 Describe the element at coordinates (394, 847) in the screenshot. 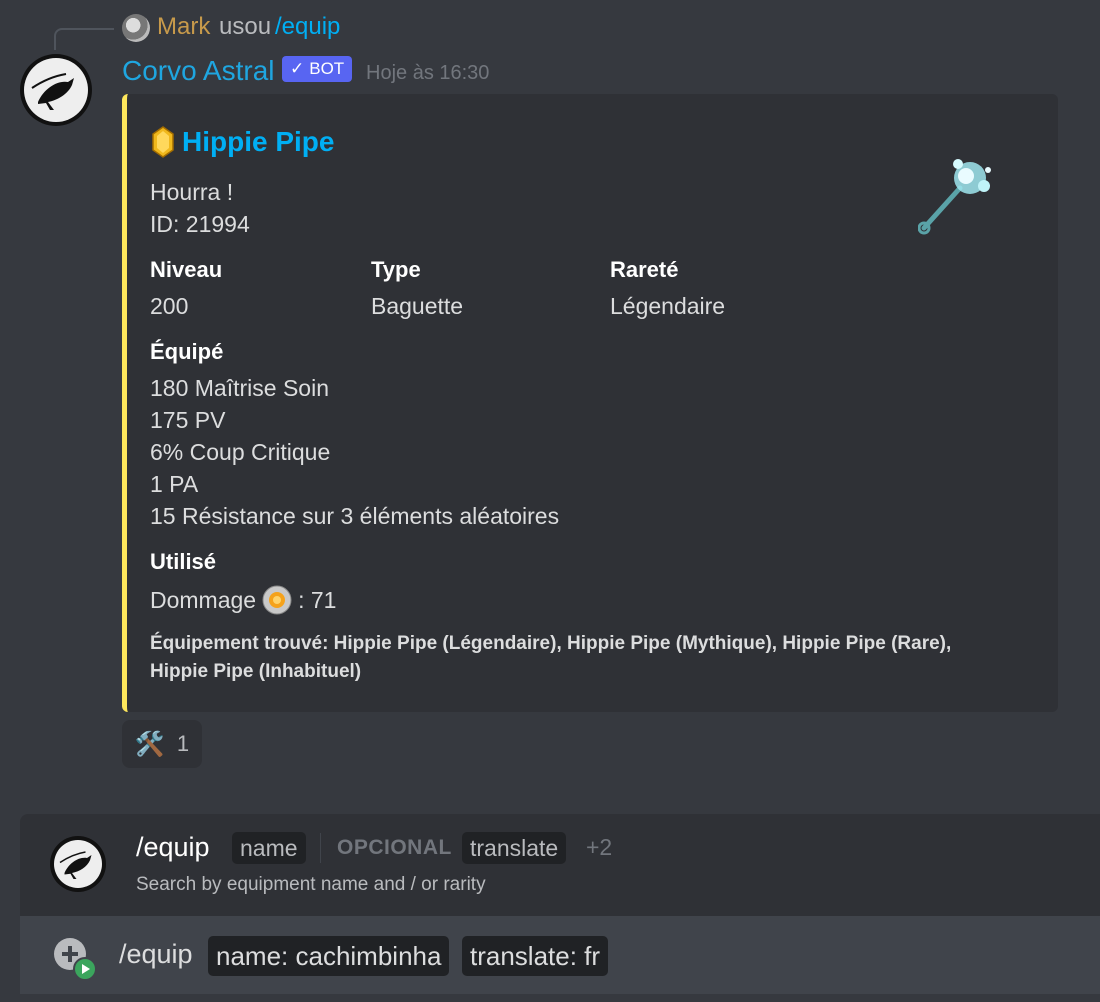

I see `optional-label: OPCIONAL` at that location.